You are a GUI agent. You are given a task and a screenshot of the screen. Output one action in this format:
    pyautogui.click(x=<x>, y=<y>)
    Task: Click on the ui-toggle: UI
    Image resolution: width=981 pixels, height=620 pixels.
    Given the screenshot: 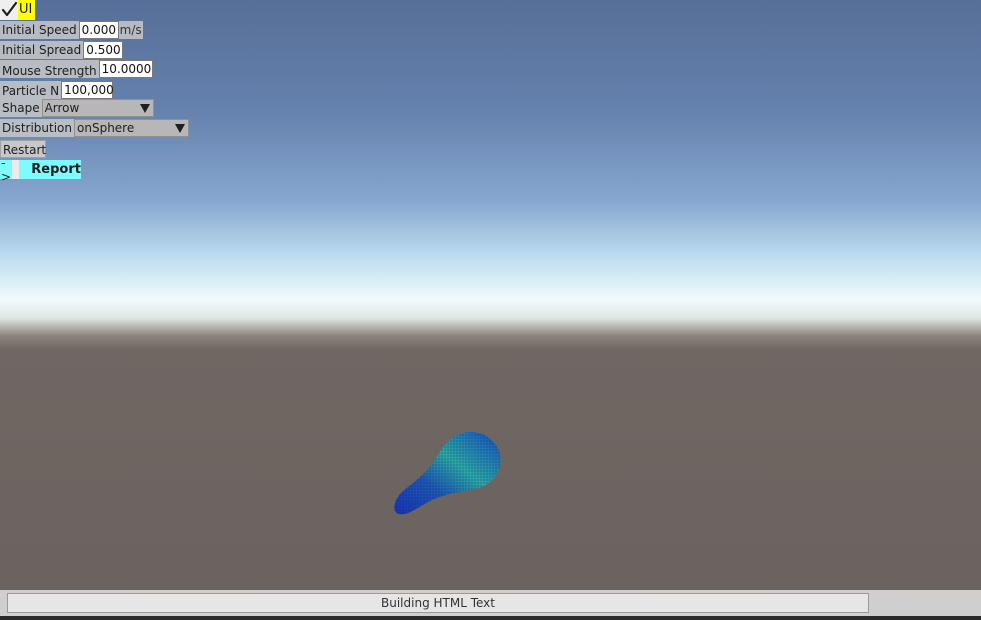 What is the action you would take?
    pyautogui.click(x=19, y=10)
    